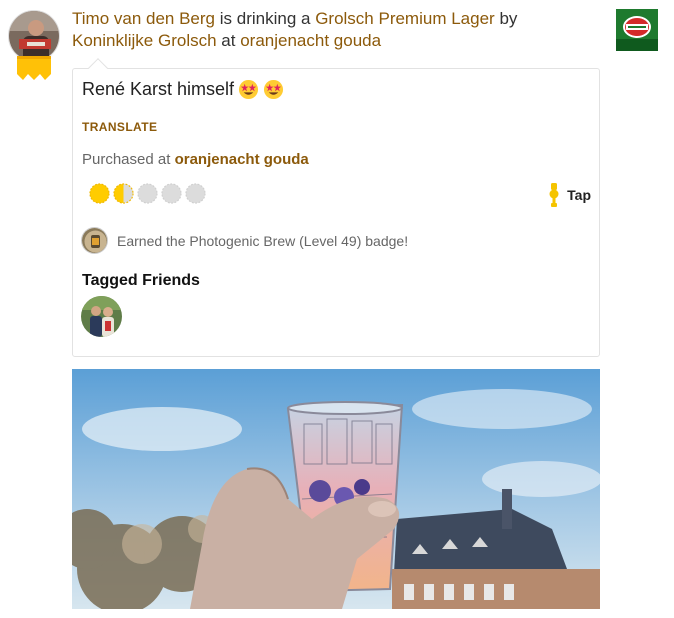 This screenshot has height=618, width=674. Describe the element at coordinates (228, 40) in the screenshot. I see `at-text: at` at that location.